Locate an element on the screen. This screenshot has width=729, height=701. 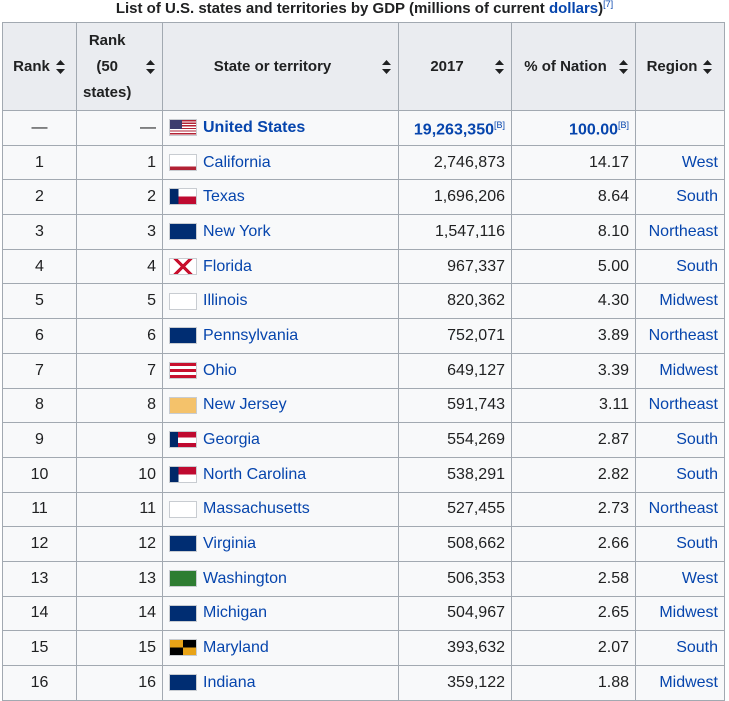
state-link: California is located at coordinates (237, 162).